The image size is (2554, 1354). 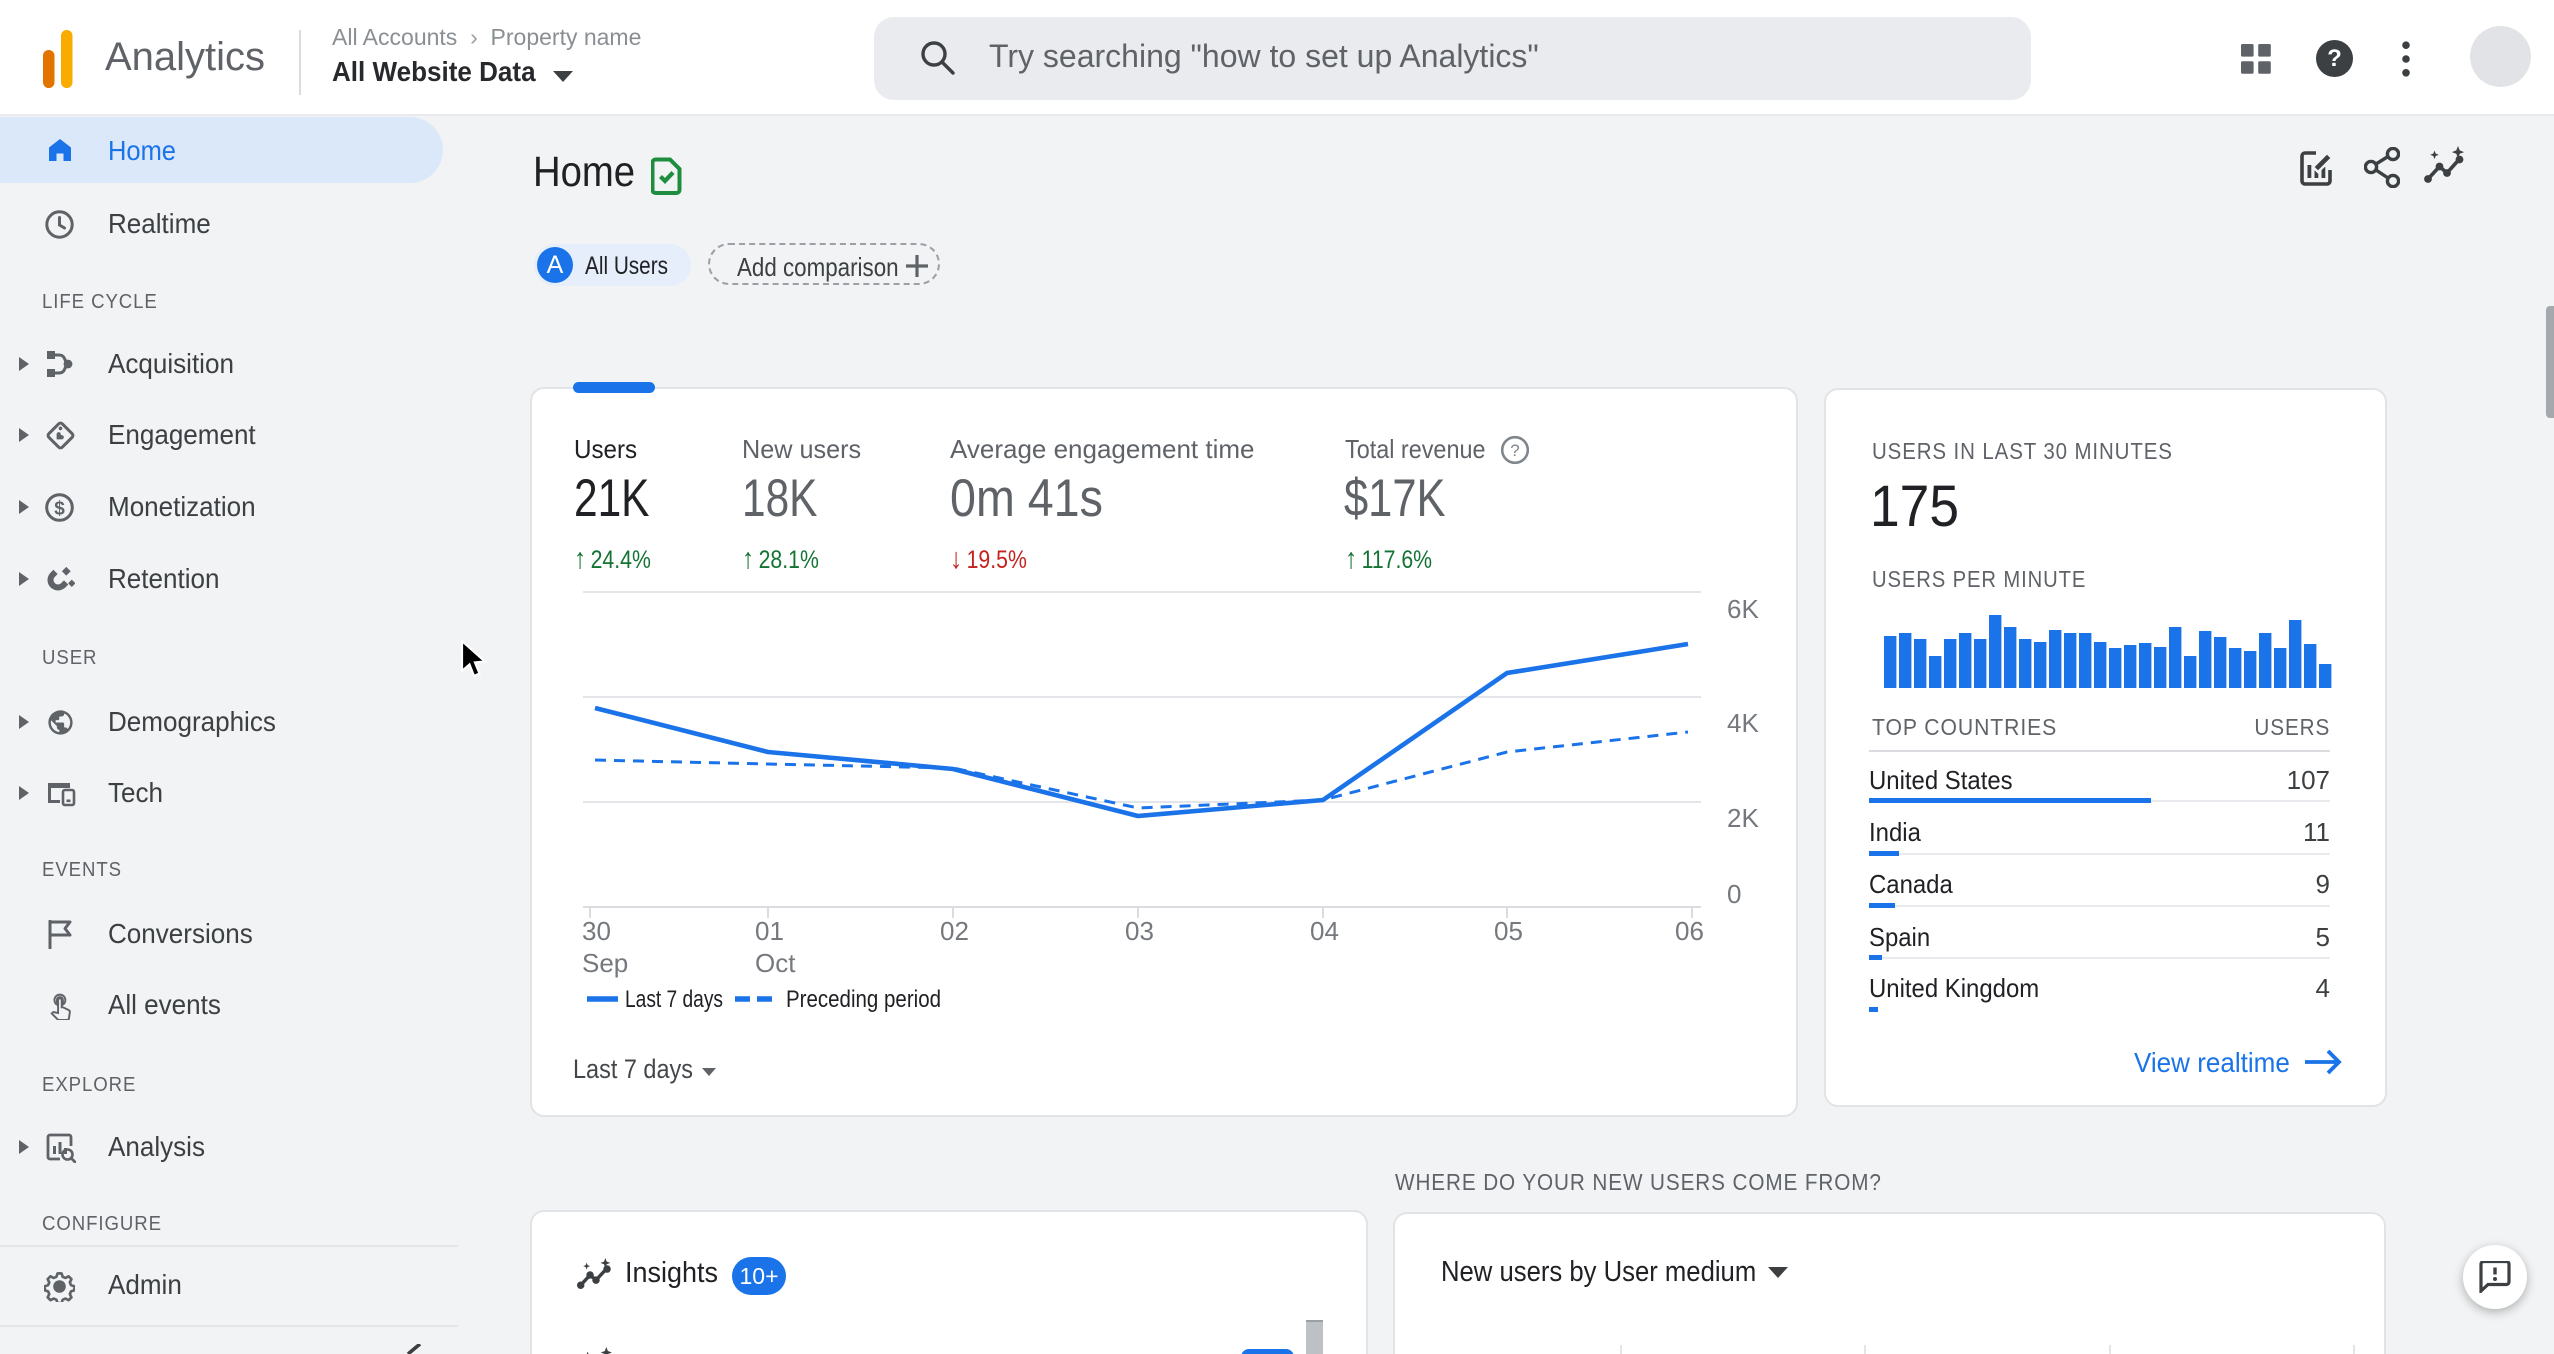 I want to click on svg-text: 02, so click(x=954, y=931).